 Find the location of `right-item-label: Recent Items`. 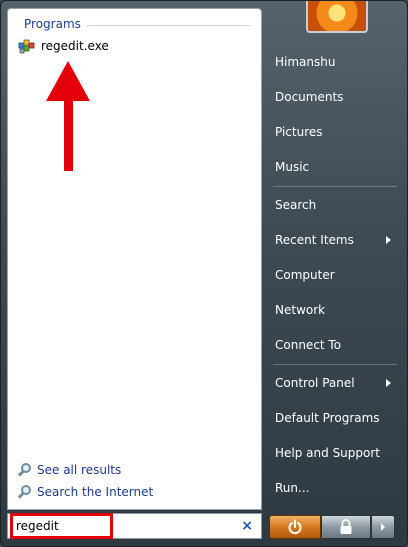

right-item-label: Recent Items is located at coordinates (314, 240).